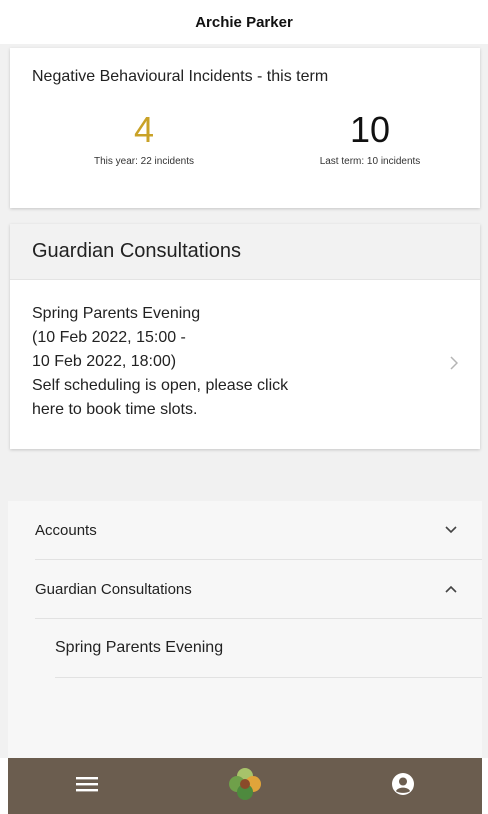 This screenshot has width=488, height=814. Describe the element at coordinates (139, 647) in the screenshot. I see `accordion-sublabel: Spring Parents Evening` at that location.